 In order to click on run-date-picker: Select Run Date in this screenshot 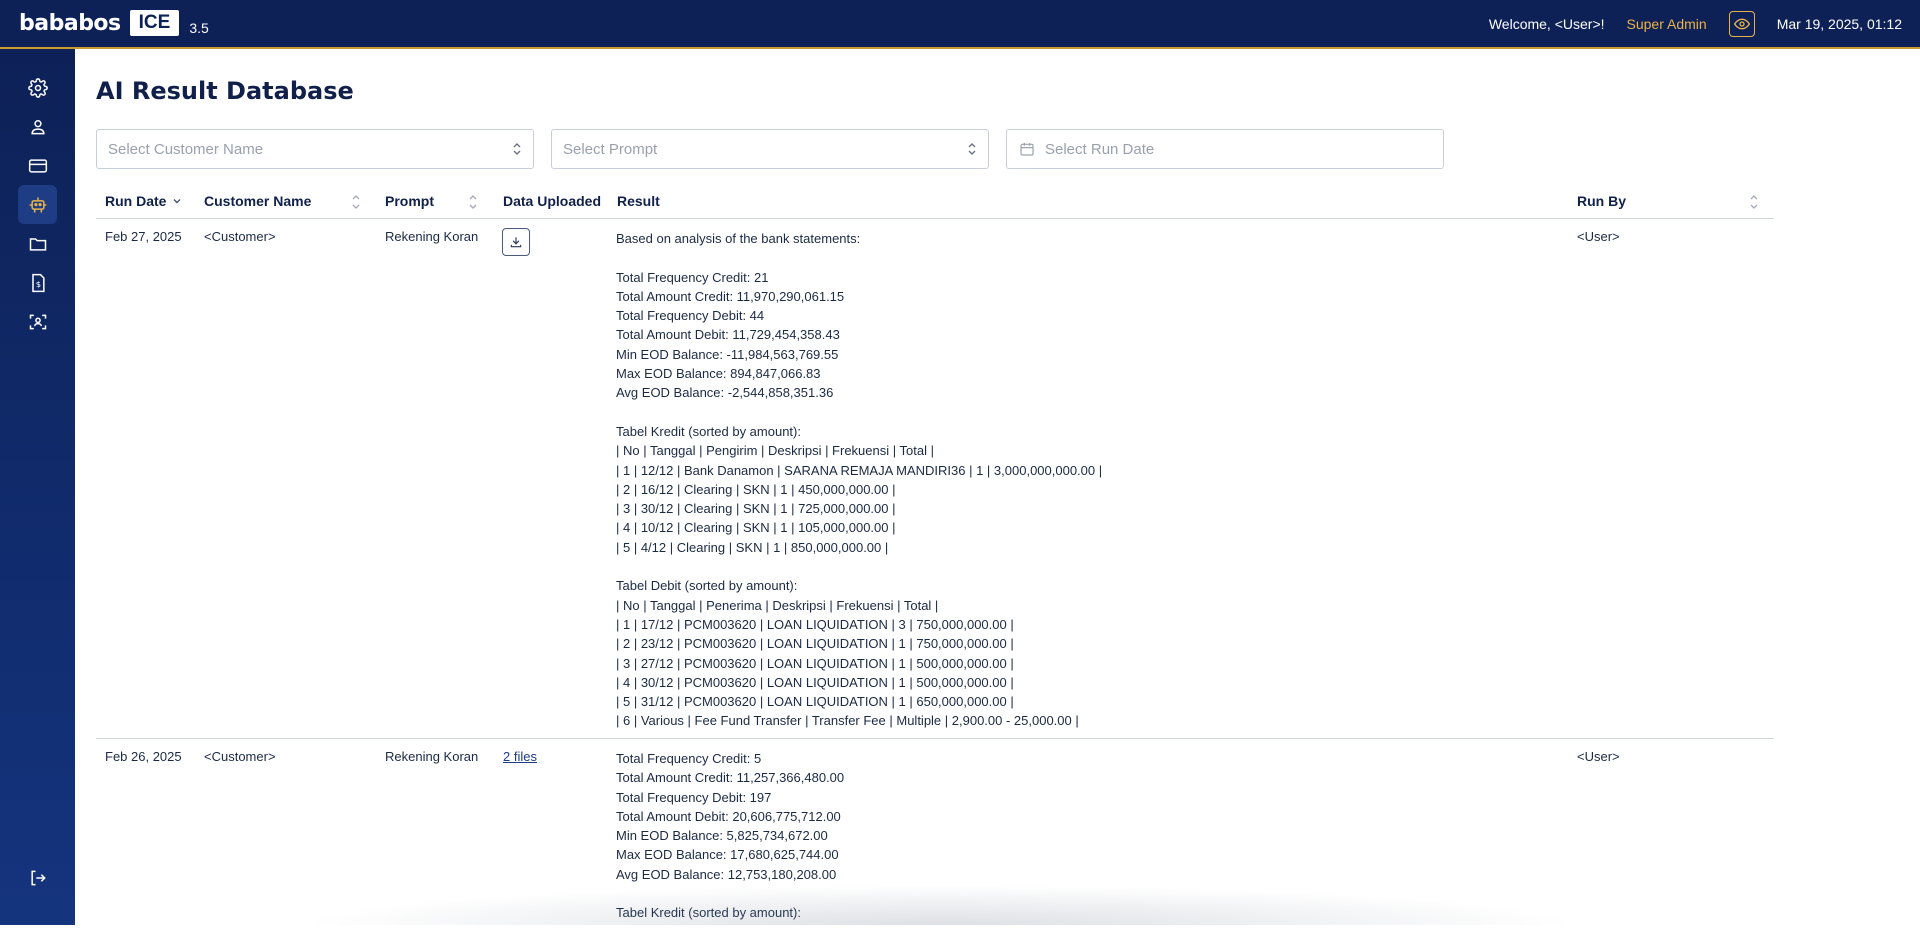, I will do `click(1225, 149)`.